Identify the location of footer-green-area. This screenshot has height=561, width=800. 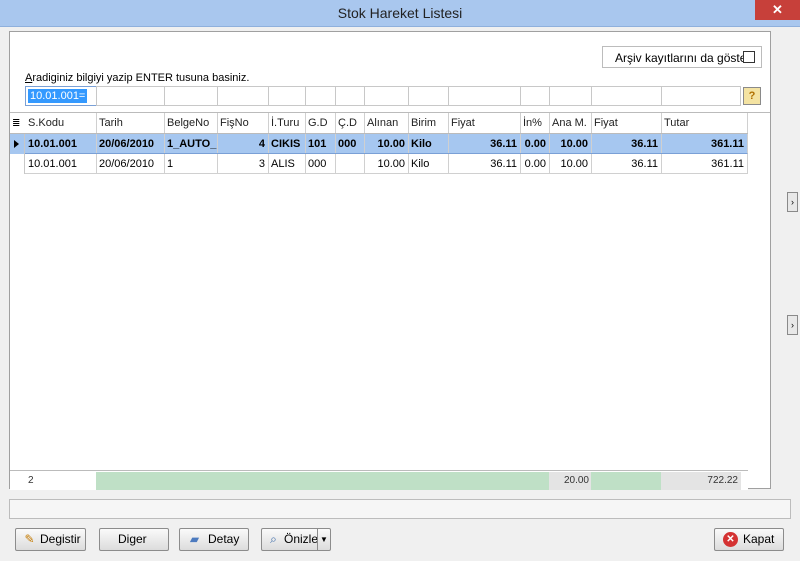
(322, 481).